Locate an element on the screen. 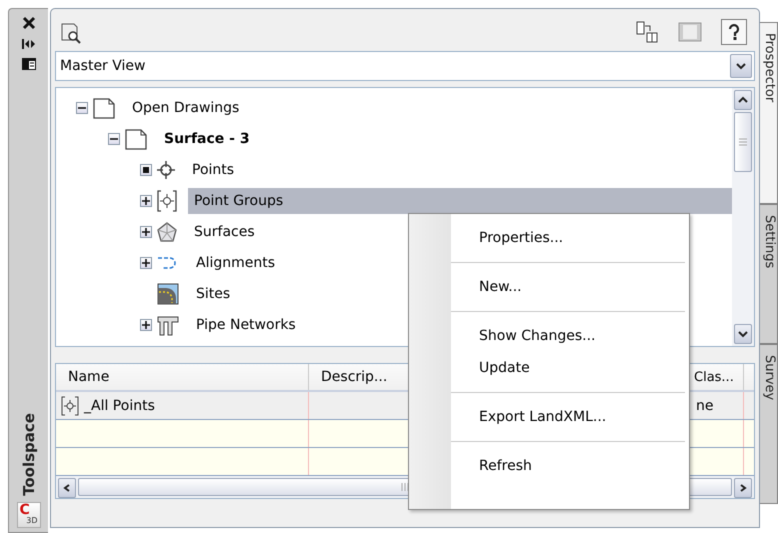 Image resolution: width=778 pixels, height=533 pixels. side-tab: Settings is located at coordinates (769, 274).